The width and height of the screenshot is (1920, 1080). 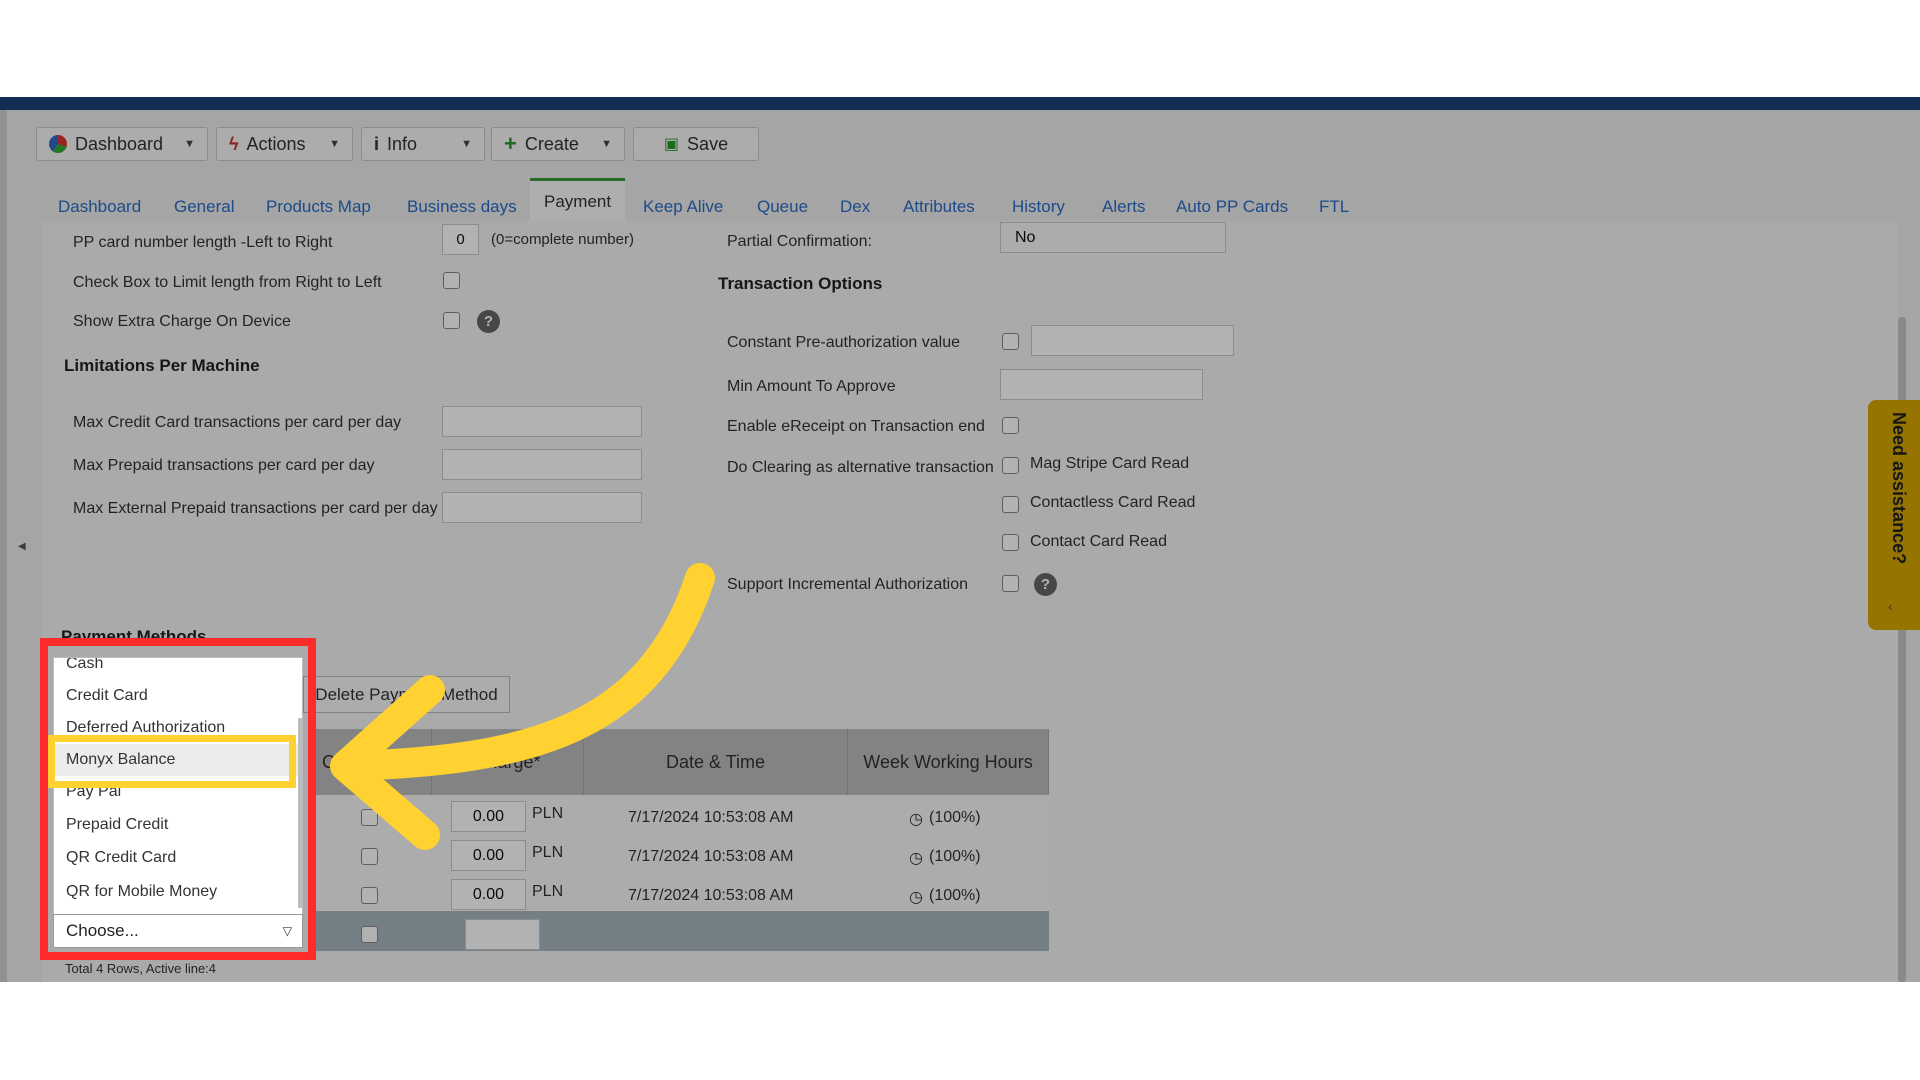 I want to click on highlight-box-red, so click(x=178, y=799).